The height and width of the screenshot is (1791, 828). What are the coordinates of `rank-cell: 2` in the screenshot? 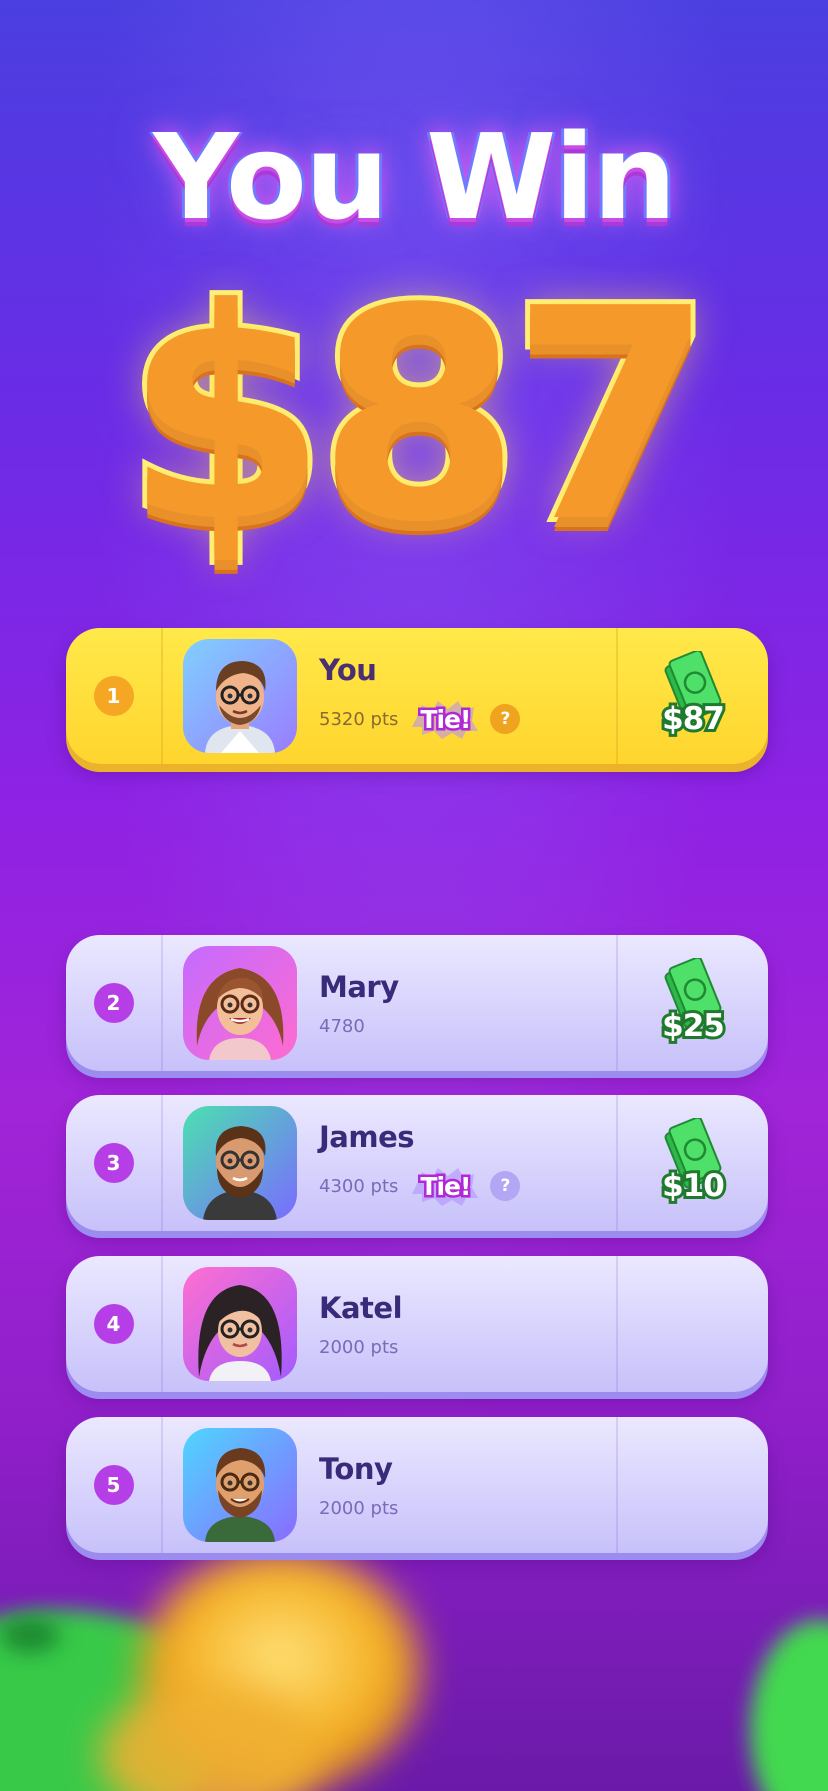 It's located at (114, 1003).